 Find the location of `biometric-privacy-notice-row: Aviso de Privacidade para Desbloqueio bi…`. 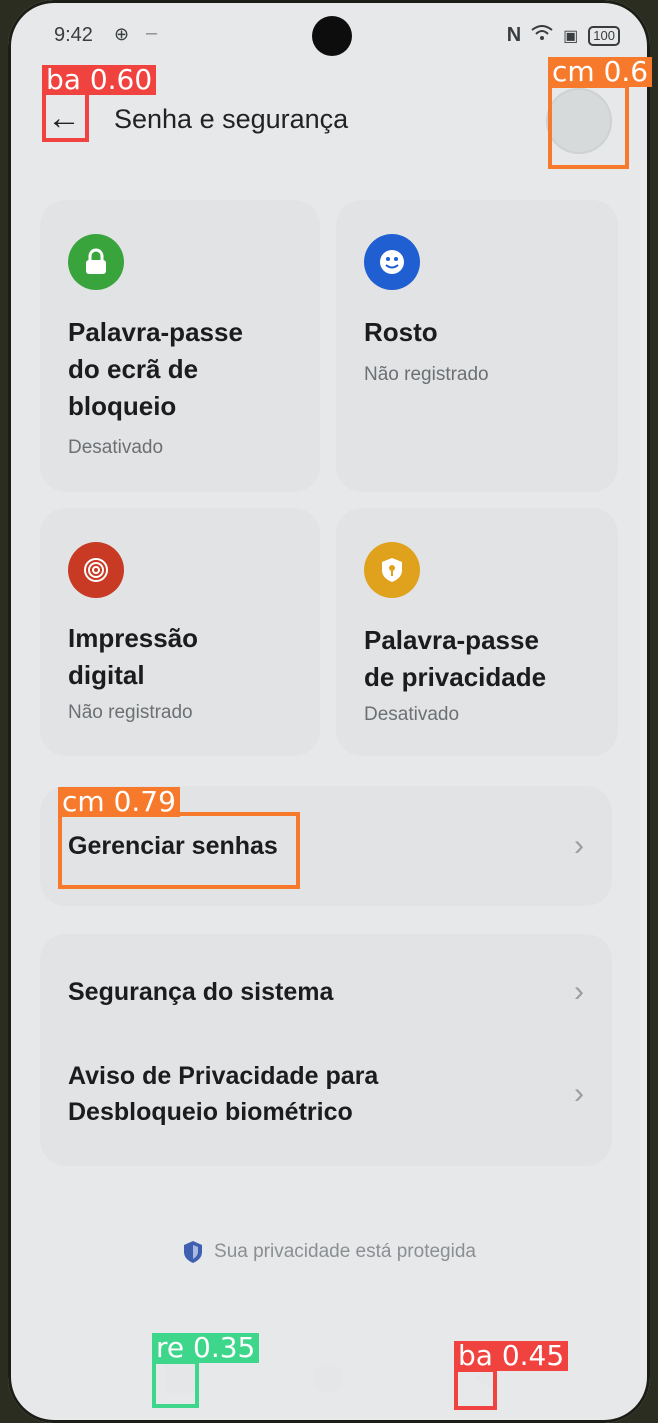

biometric-privacy-notice-row: Aviso de Privacidade para Desbloqueio bi… is located at coordinates (326, 1094).